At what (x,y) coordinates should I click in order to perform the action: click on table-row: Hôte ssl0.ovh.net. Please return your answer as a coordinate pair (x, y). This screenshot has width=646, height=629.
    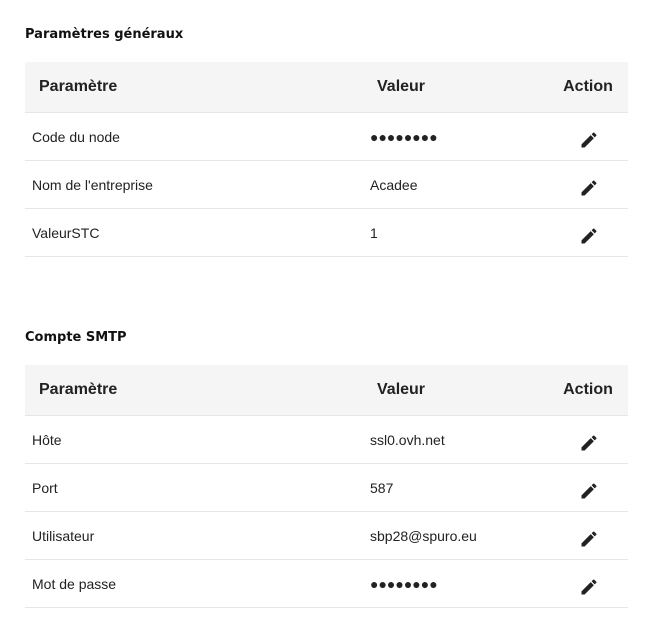
    Looking at the image, I should click on (326, 440).